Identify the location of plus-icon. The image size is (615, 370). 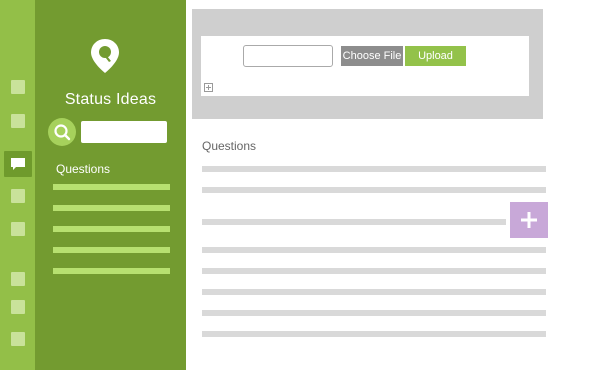
(529, 220).